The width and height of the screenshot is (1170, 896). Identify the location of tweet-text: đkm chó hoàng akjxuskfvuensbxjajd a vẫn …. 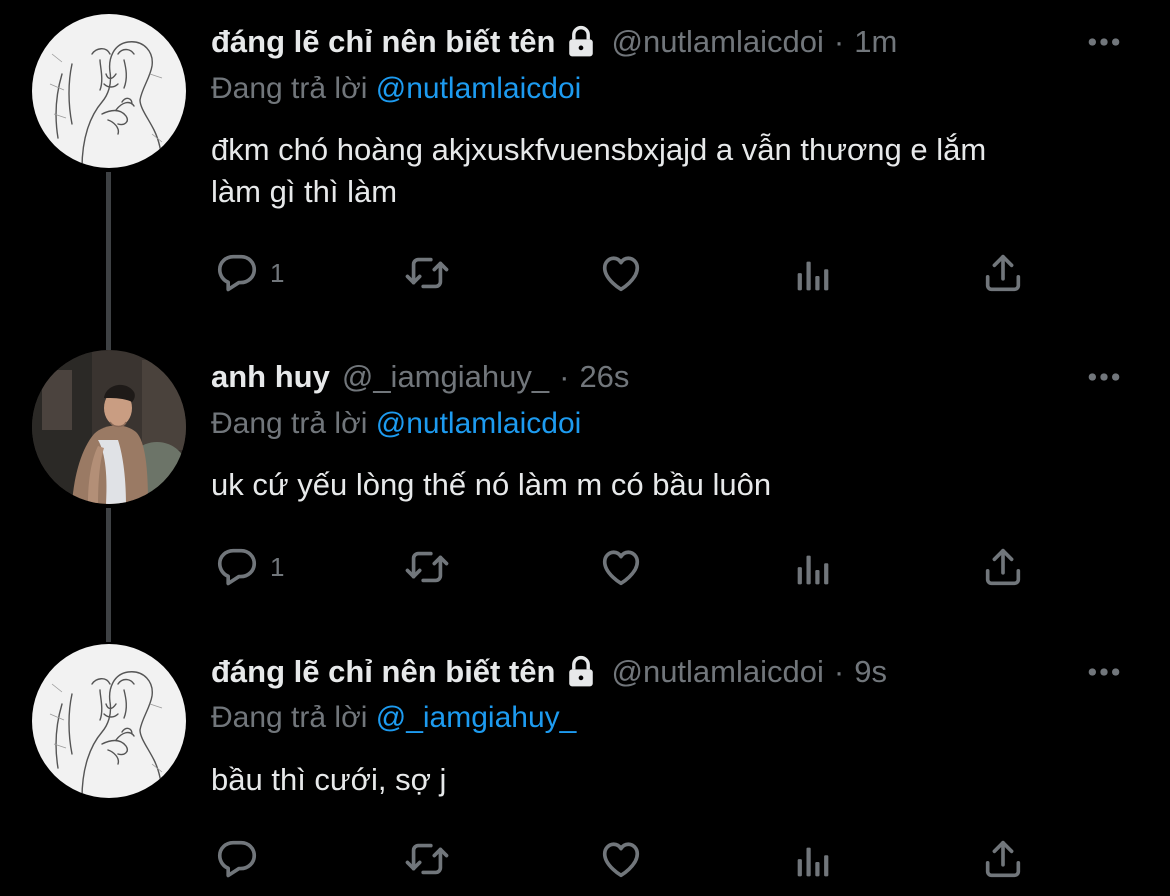
(671, 171).